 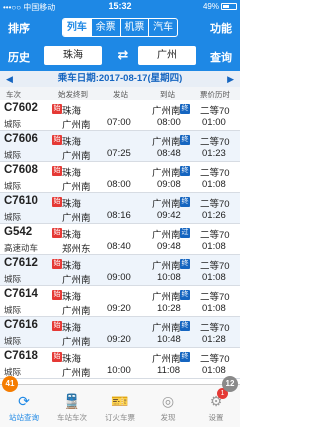 I want to click on gear-icon: ⚙, so click(x=216, y=401).